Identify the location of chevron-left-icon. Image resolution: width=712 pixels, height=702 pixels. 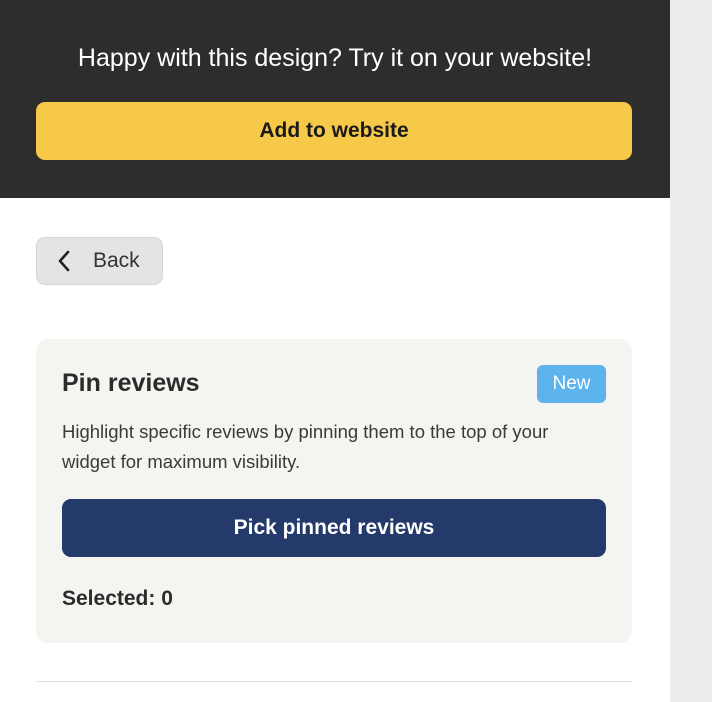
(64, 261).